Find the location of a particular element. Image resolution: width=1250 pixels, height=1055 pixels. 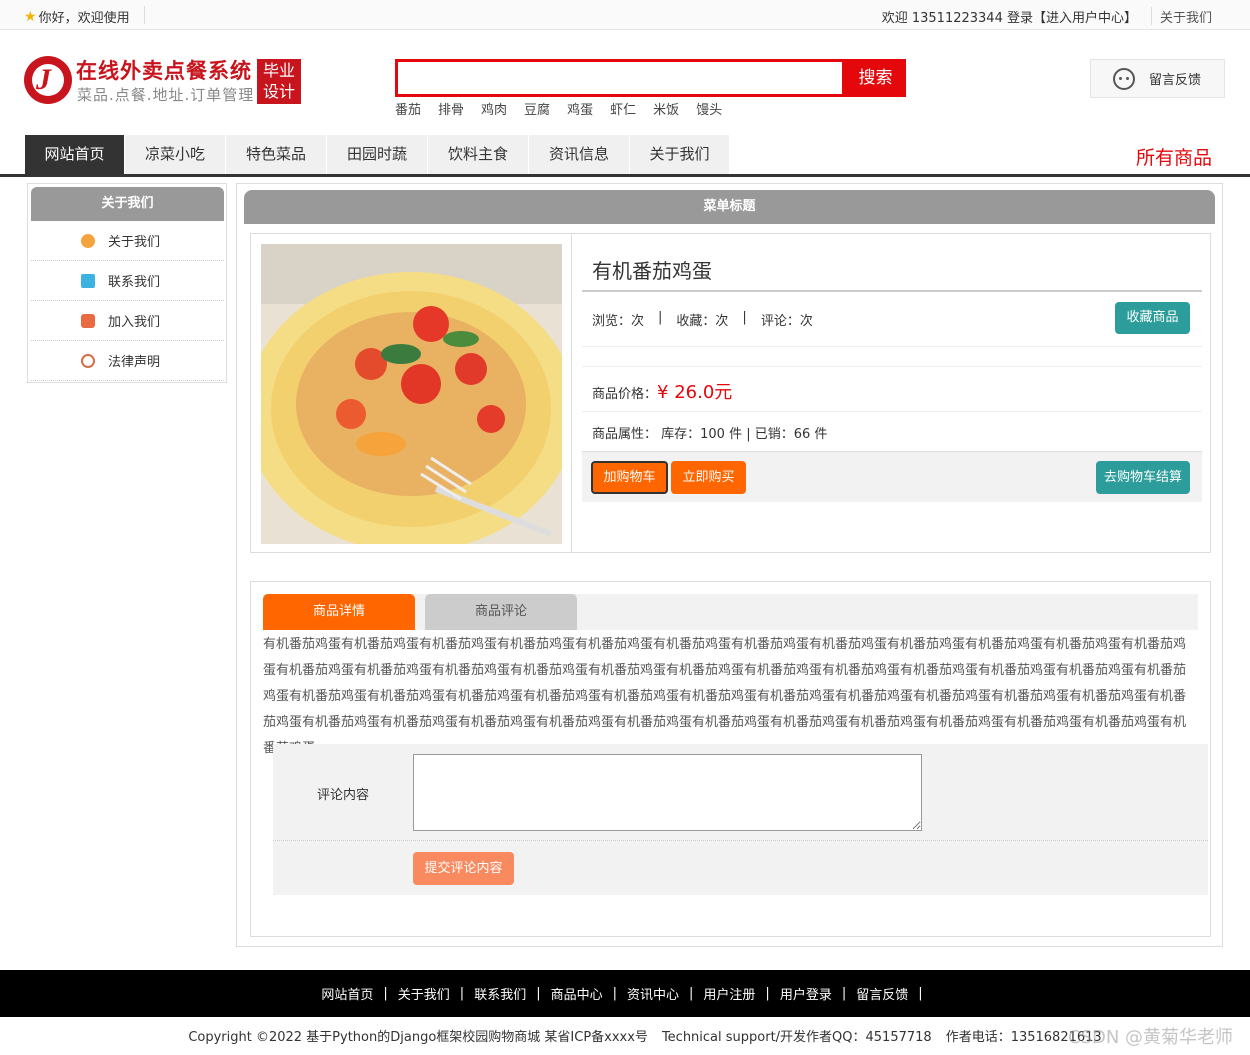

hotword-link: 排骨 is located at coordinates (451, 108).